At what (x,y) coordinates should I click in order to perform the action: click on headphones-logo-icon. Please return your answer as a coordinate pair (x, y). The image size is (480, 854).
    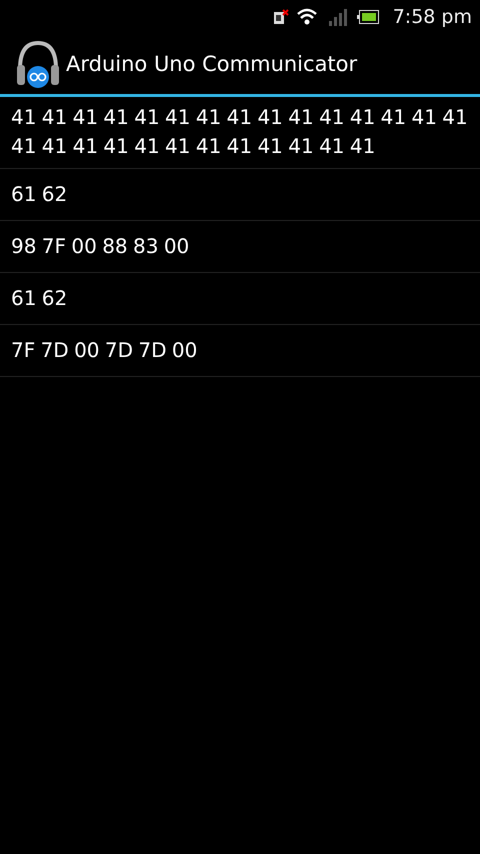
    Looking at the image, I should click on (38, 64).